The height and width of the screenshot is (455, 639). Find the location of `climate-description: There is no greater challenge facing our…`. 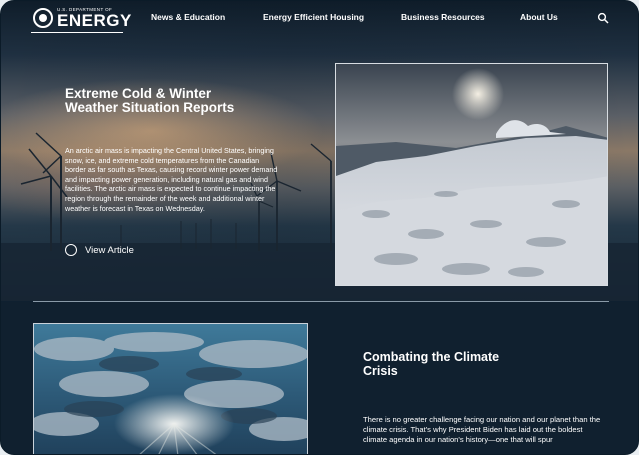

climate-description: There is no greater challenge facing our… is located at coordinates (482, 429).